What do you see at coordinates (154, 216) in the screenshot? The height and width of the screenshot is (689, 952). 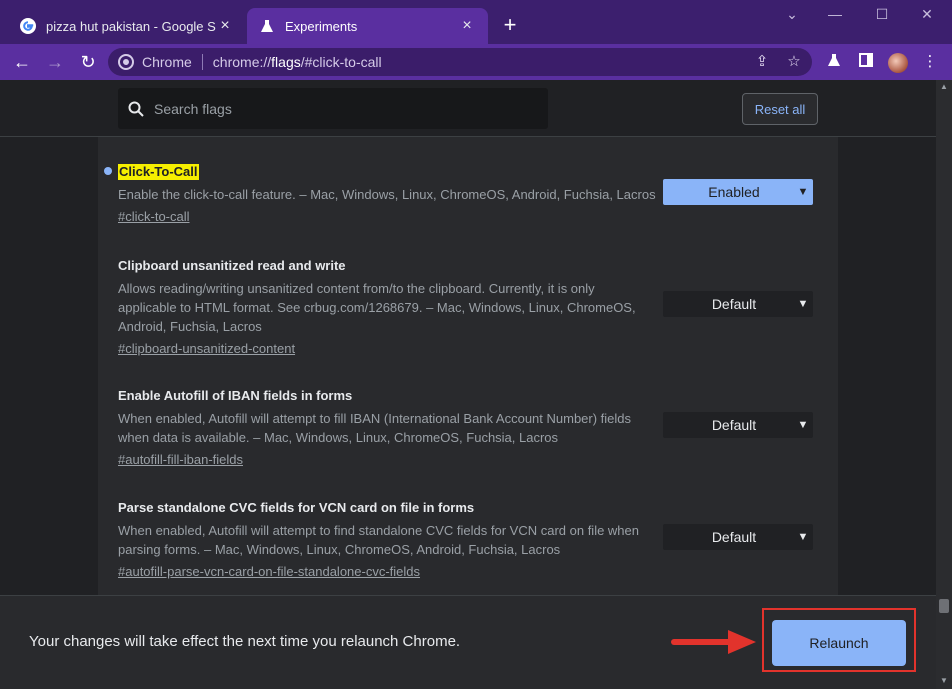 I see `flag-link: #click-to-call` at bounding box center [154, 216].